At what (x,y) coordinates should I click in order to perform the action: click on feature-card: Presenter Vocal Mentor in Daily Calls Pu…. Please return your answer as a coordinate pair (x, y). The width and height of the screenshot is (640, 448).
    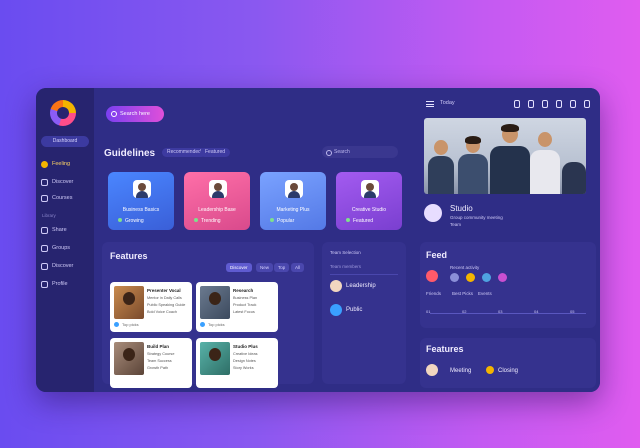
    Looking at the image, I should click on (151, 307).